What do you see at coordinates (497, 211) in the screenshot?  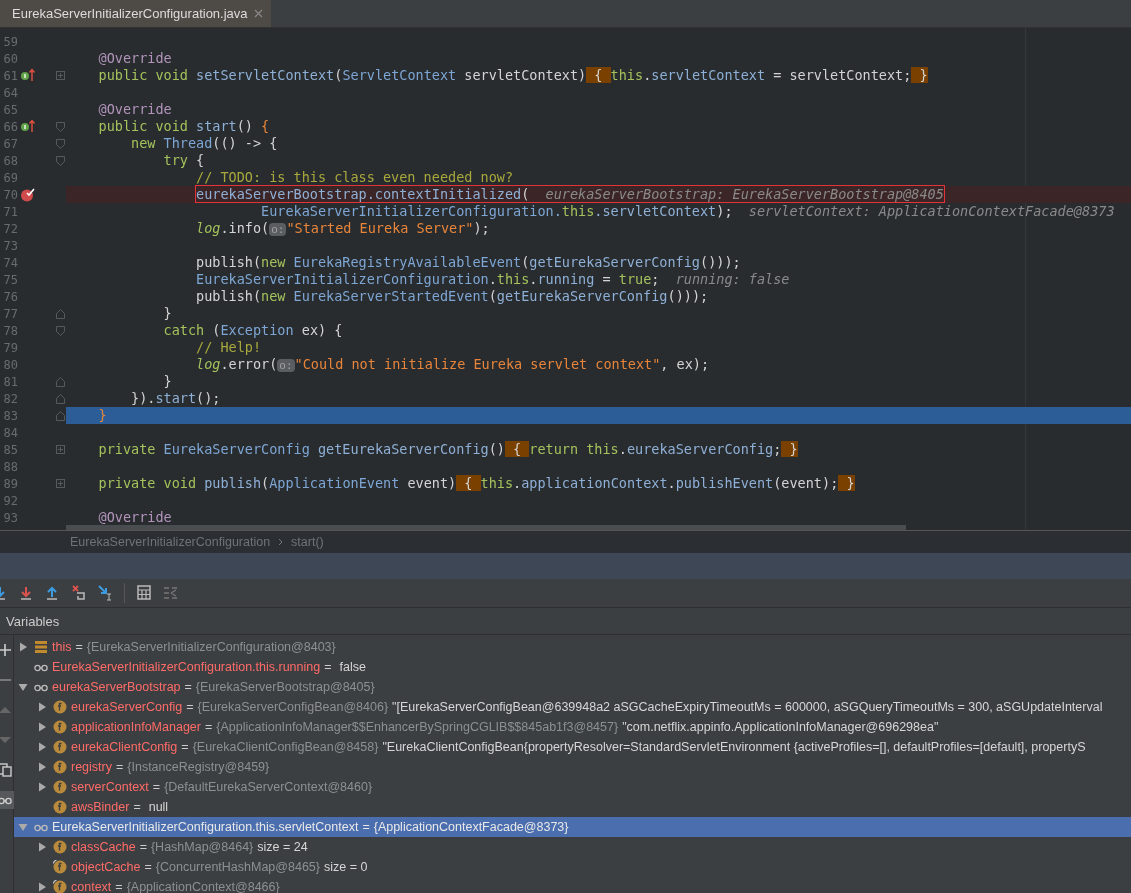 I see `code-text: EurekaServerInitializerConfiguration.this.servletContext);` at bounding box center [497, 211].